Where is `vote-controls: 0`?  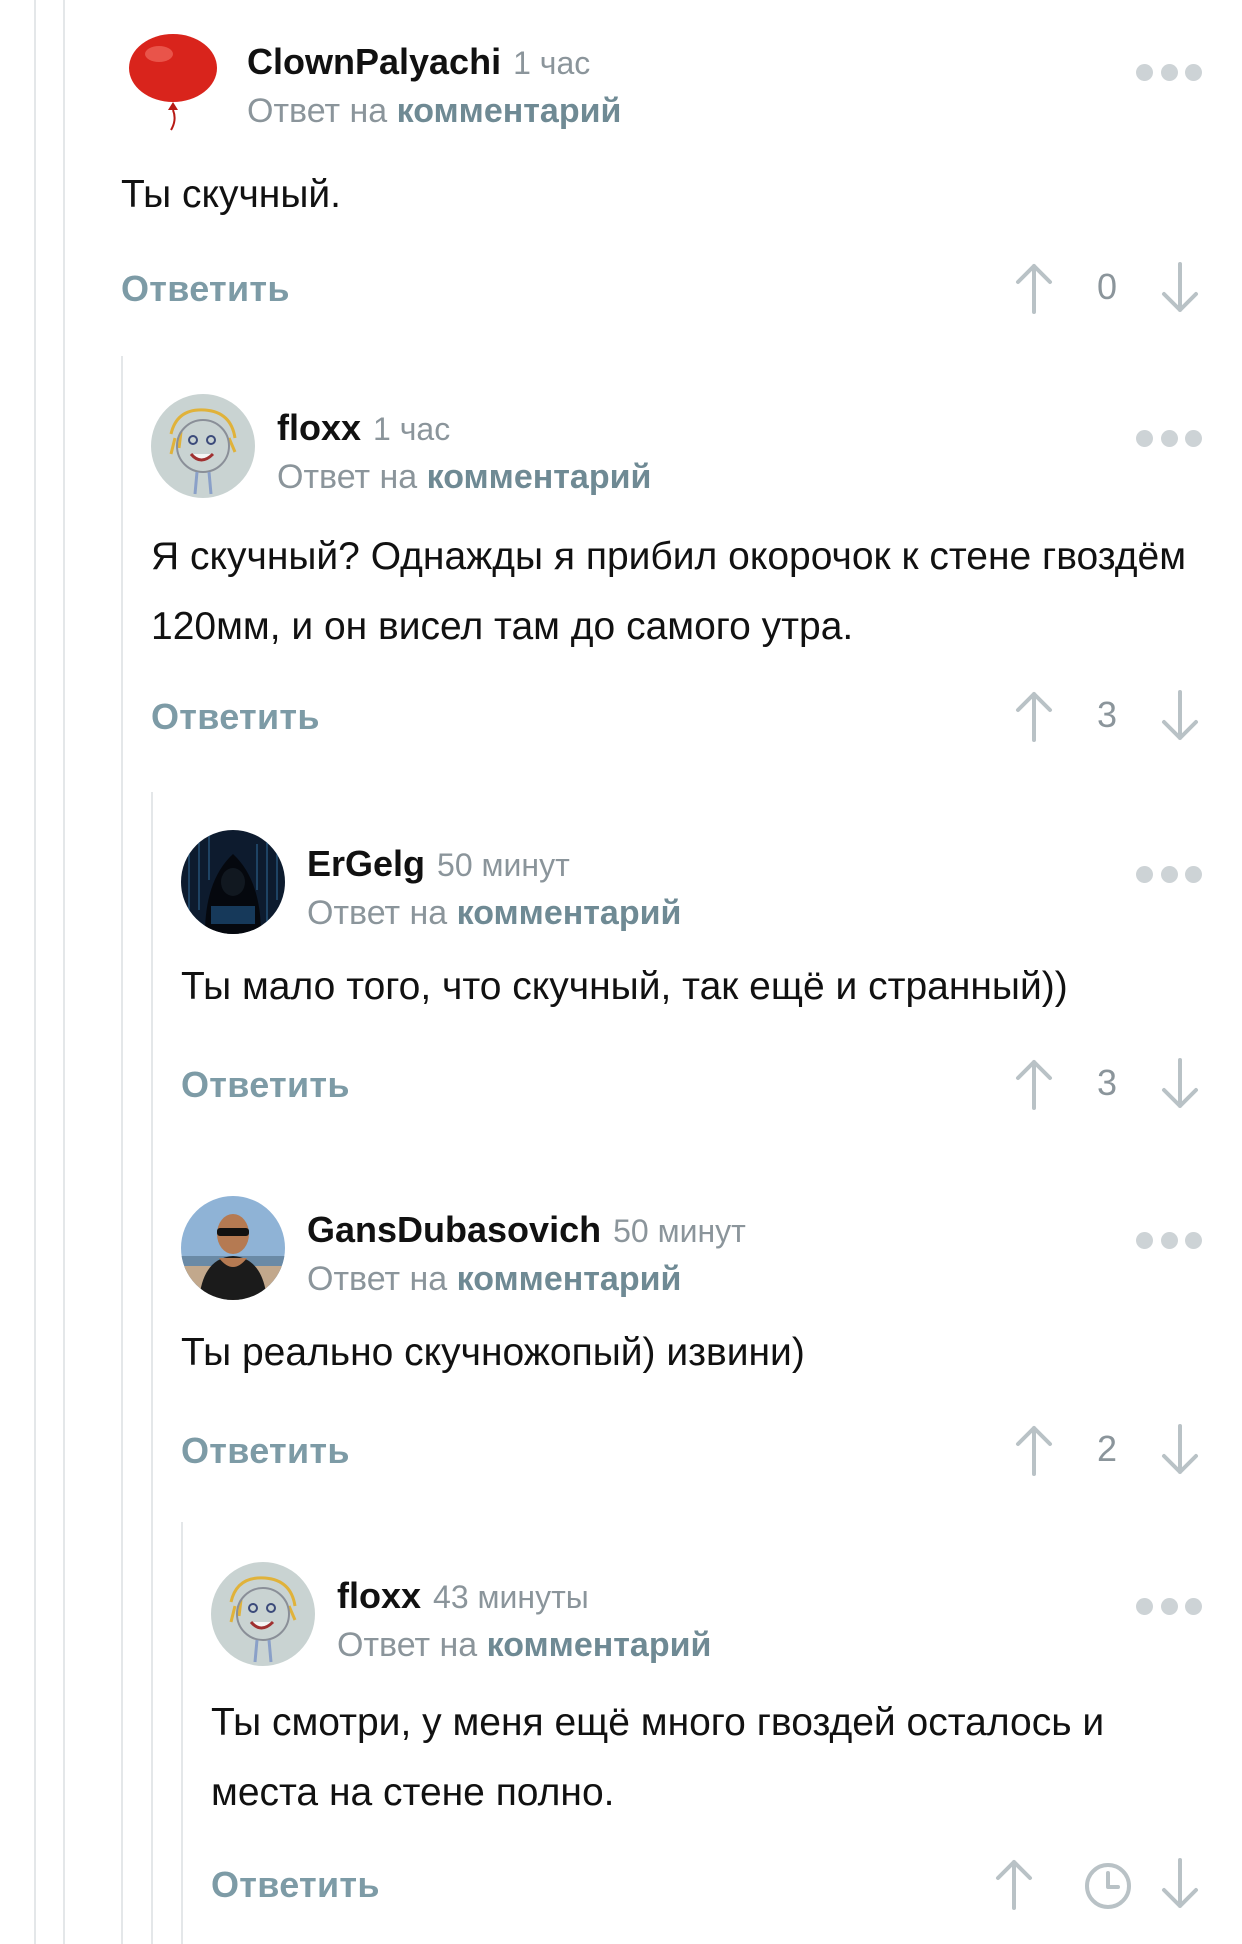
vote-controls: 0 is located at coordinates (1107, 290).